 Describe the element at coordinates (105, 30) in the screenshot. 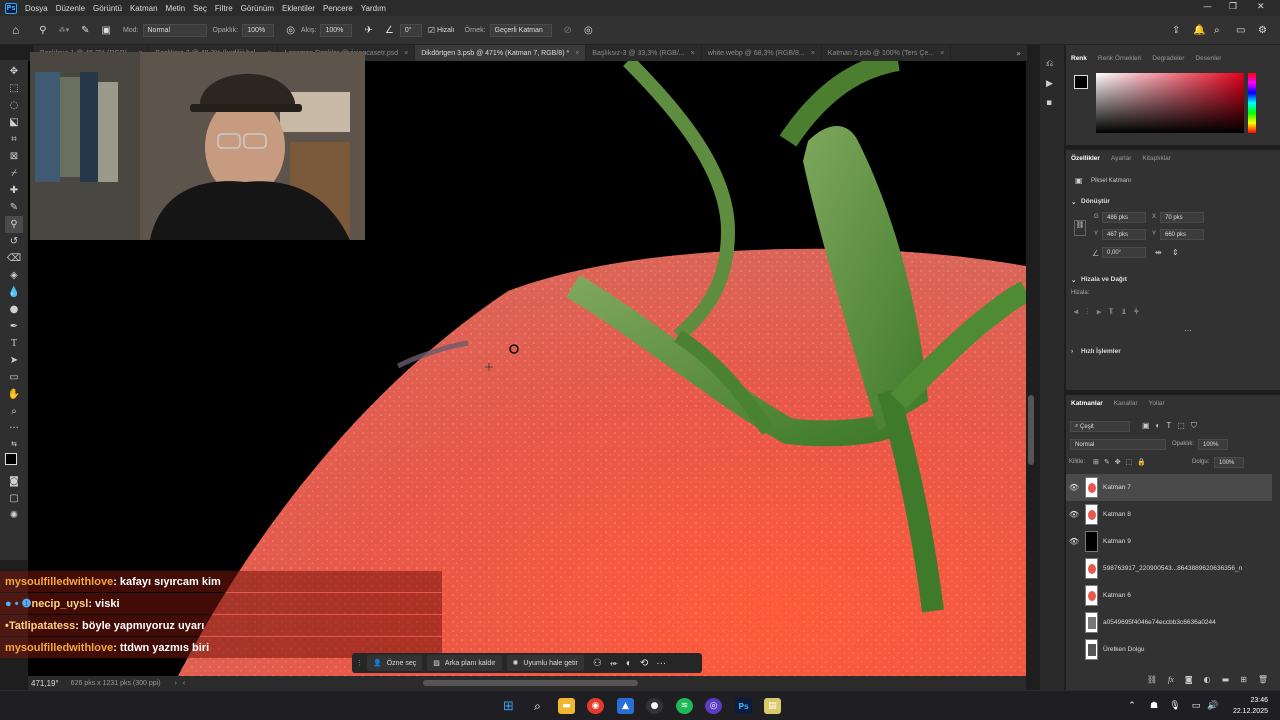

I see `stamp-panel-icon: ▣` at that location.